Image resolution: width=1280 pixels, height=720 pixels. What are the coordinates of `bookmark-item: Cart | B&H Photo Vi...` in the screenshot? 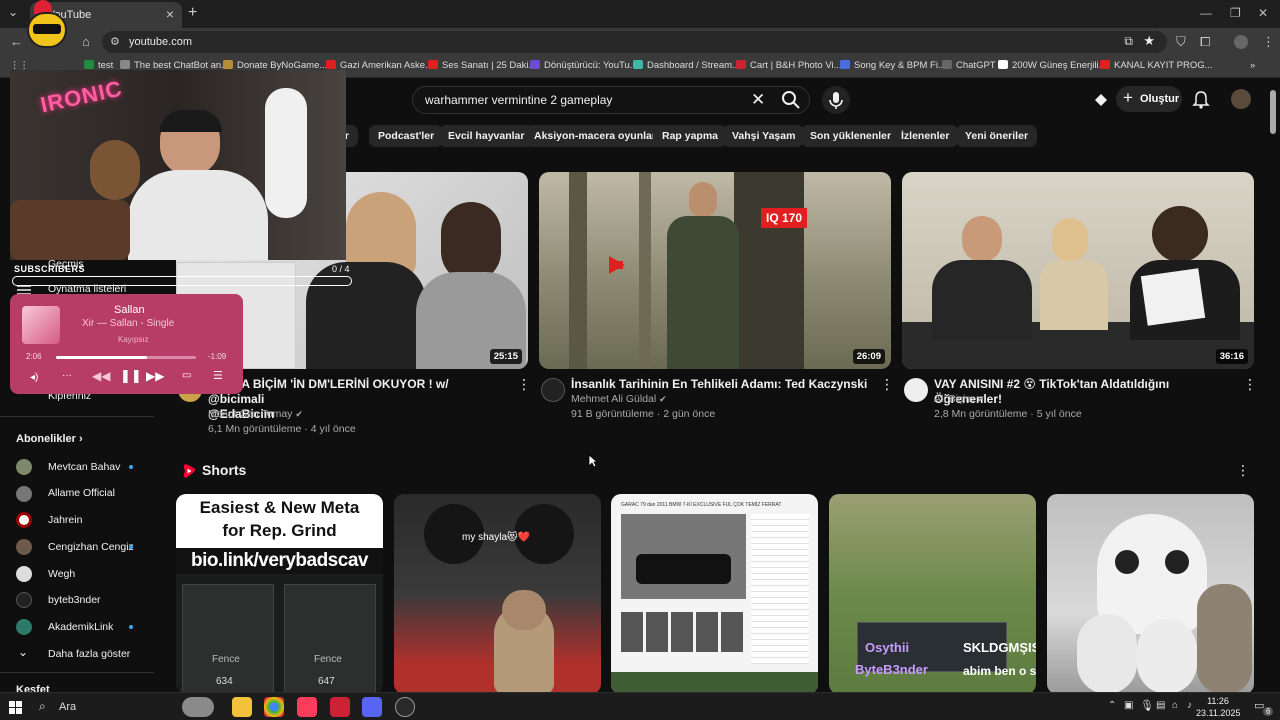 It's located at (789, 65).